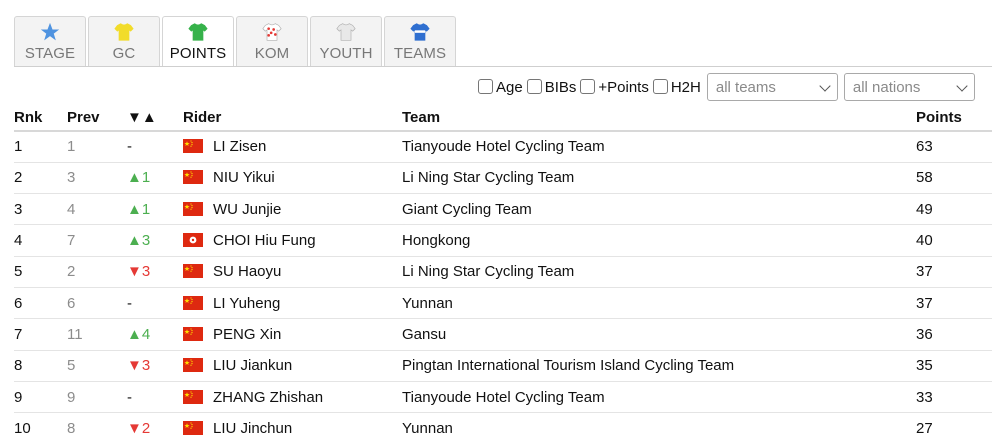 The width and height of the screenshot is (1000, 439). What do you see at coordinates (97, 303) in the screenshot?
I see `prev-rank-cell: 6` at bounding box center [97, 303].